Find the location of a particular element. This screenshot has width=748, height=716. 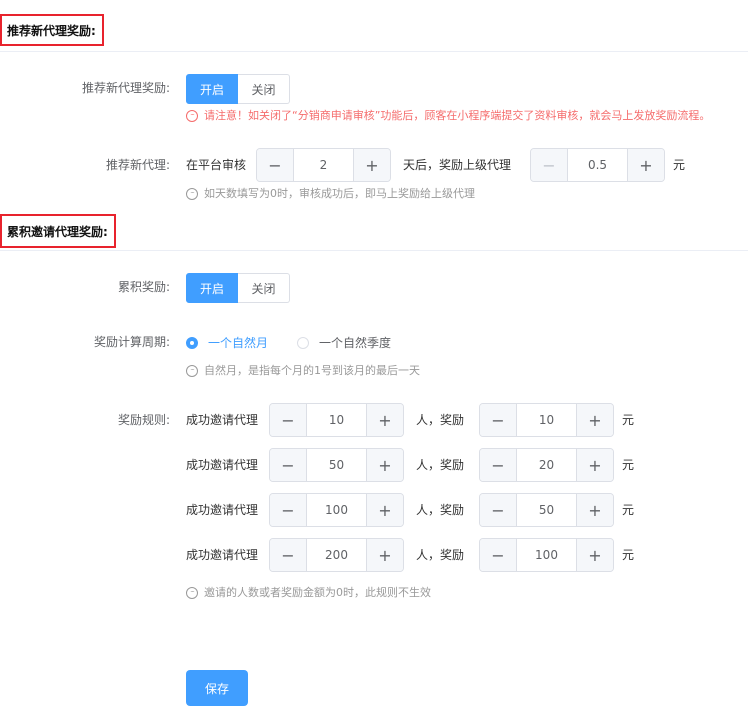

section-title-recommend: 推荐新代理奖励: is located at coordinates (52, 30).